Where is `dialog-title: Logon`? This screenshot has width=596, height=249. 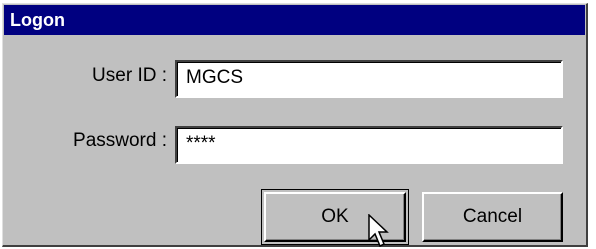 dialog-title: Logon is located at coordinates (37, 20).